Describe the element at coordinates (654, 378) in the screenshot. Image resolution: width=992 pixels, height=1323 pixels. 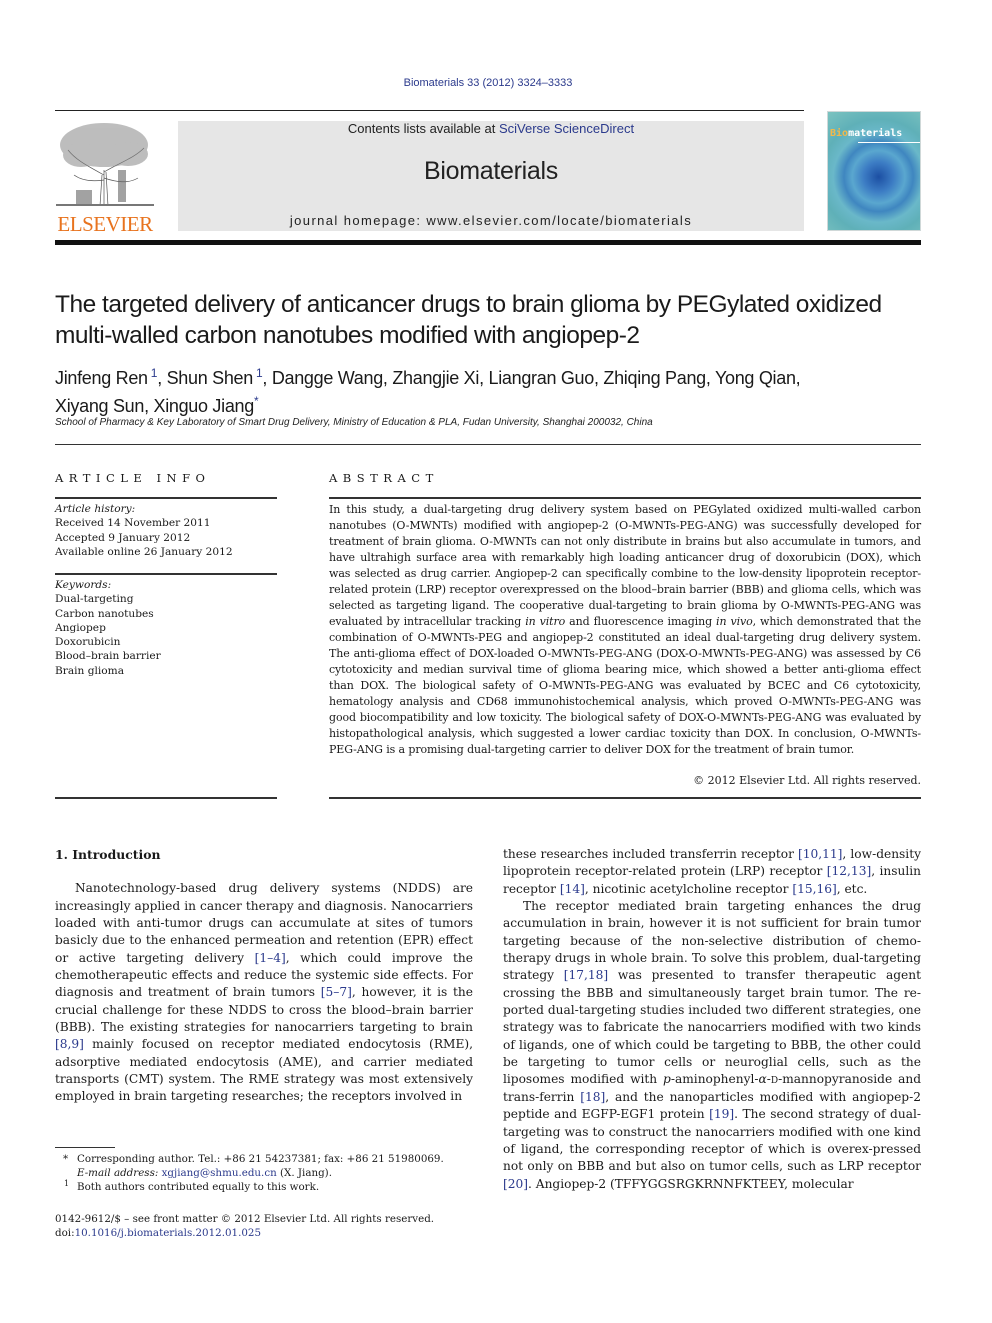
I see `author-name: Zhiqing Pang` at that location.